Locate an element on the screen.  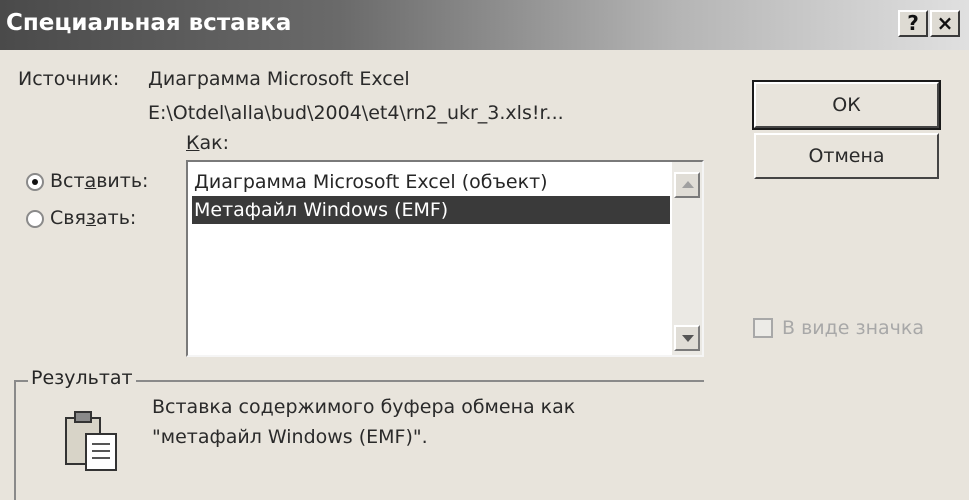
link-radio is located at coordinates (35, 219).